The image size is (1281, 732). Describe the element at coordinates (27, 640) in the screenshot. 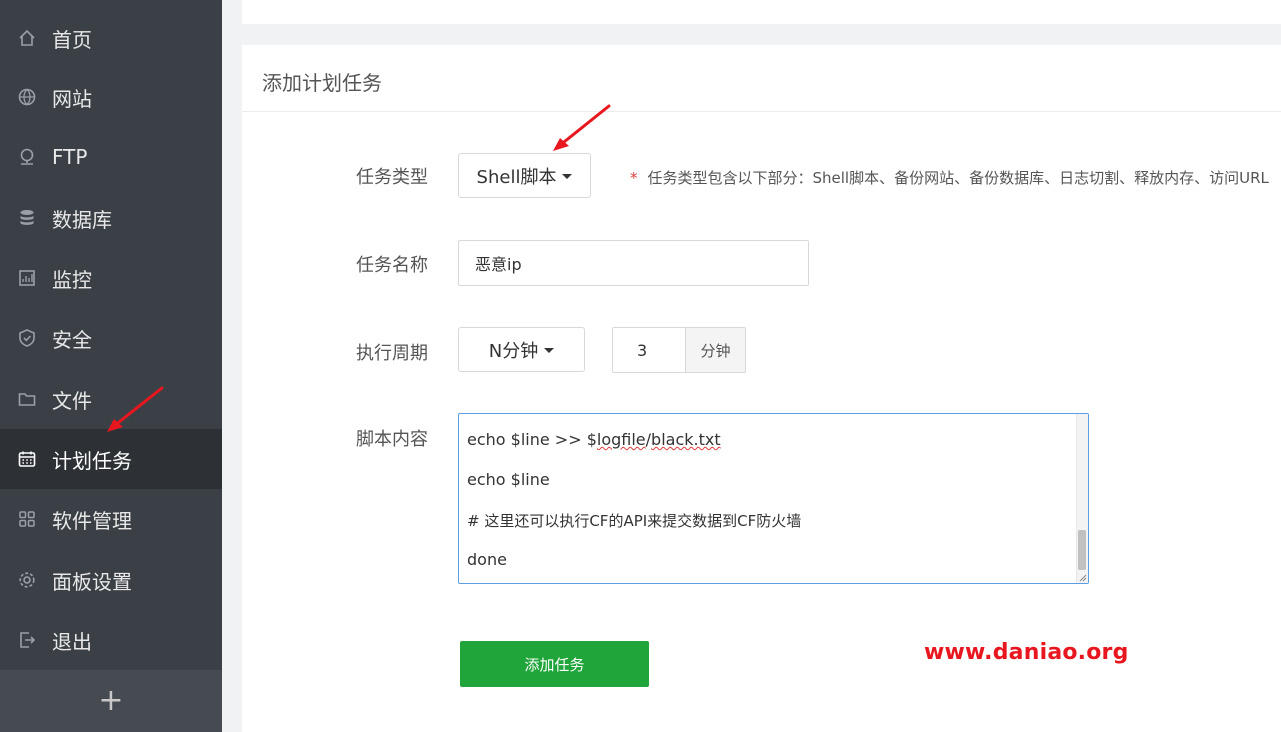

I see `logout-icon` at that location.